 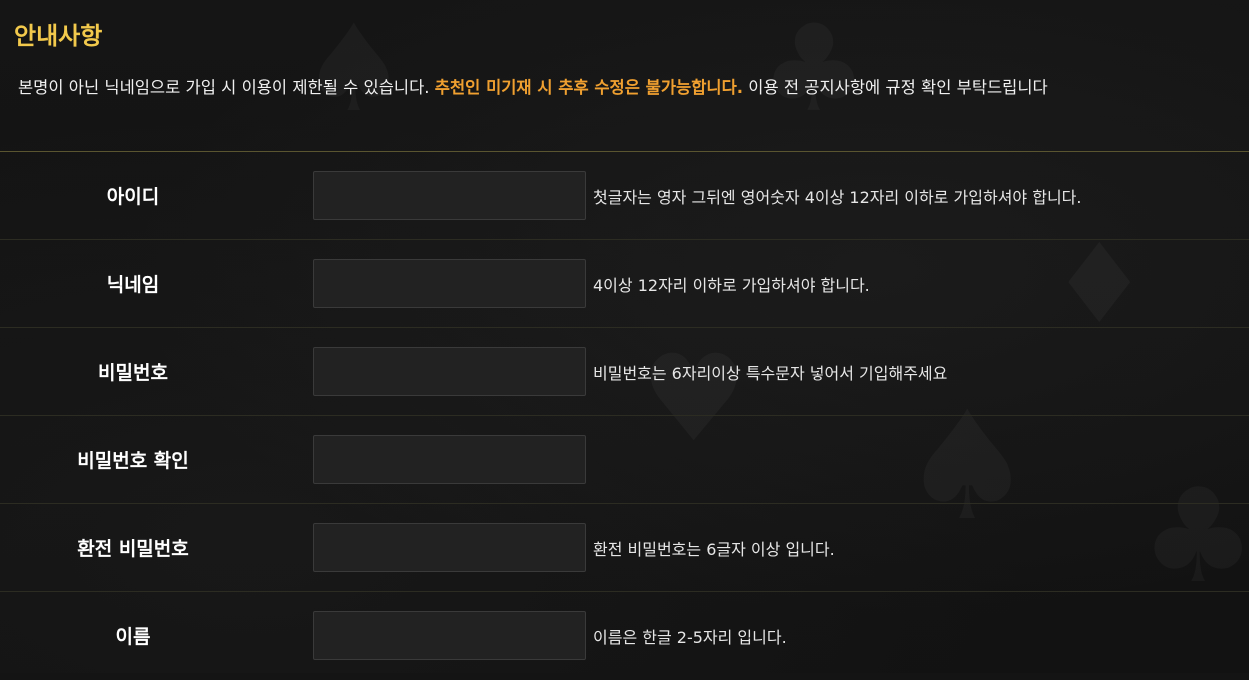 I want to click on exchange-password-label: 환전 비밀번호, so click(x=133, y=549).